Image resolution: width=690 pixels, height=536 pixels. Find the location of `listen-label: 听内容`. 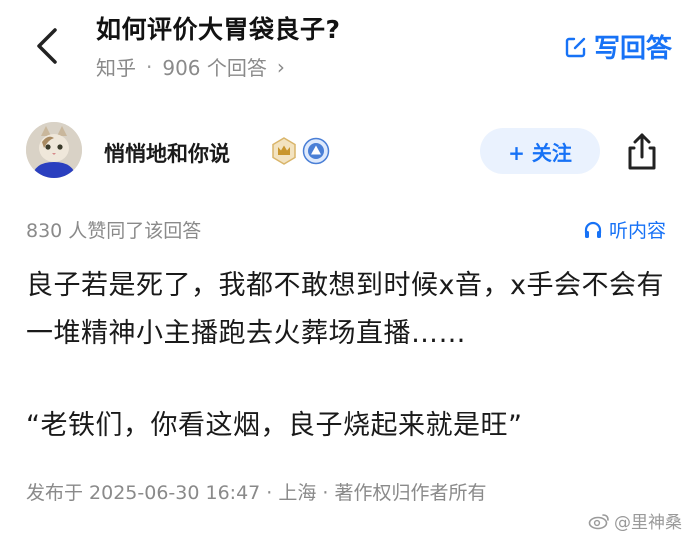

listen-label: 听内容 is located at coordinates (637, 231).